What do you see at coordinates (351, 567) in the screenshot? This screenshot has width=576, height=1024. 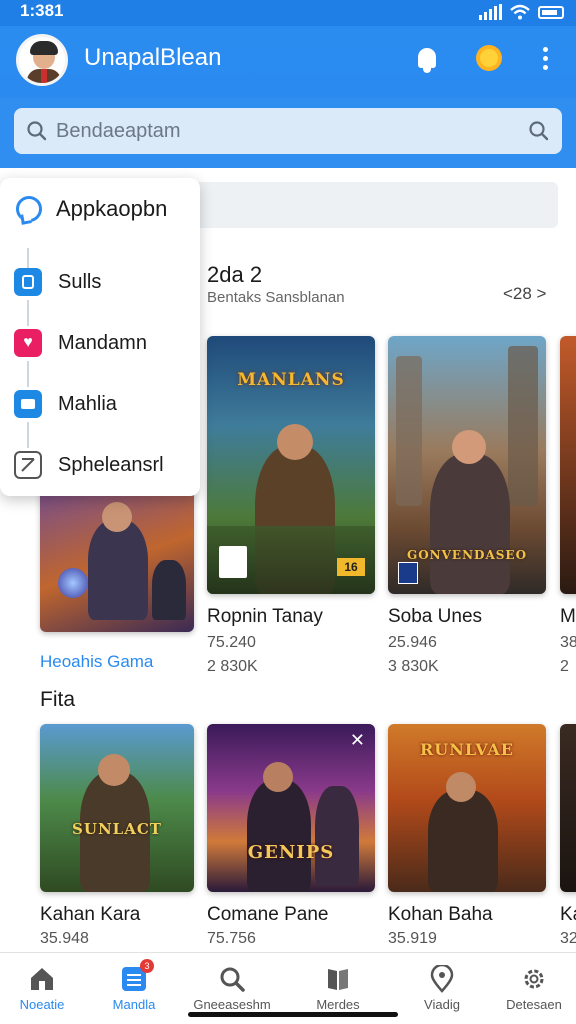 I see `rating-badge: 16` at bounding box center [351, 567].